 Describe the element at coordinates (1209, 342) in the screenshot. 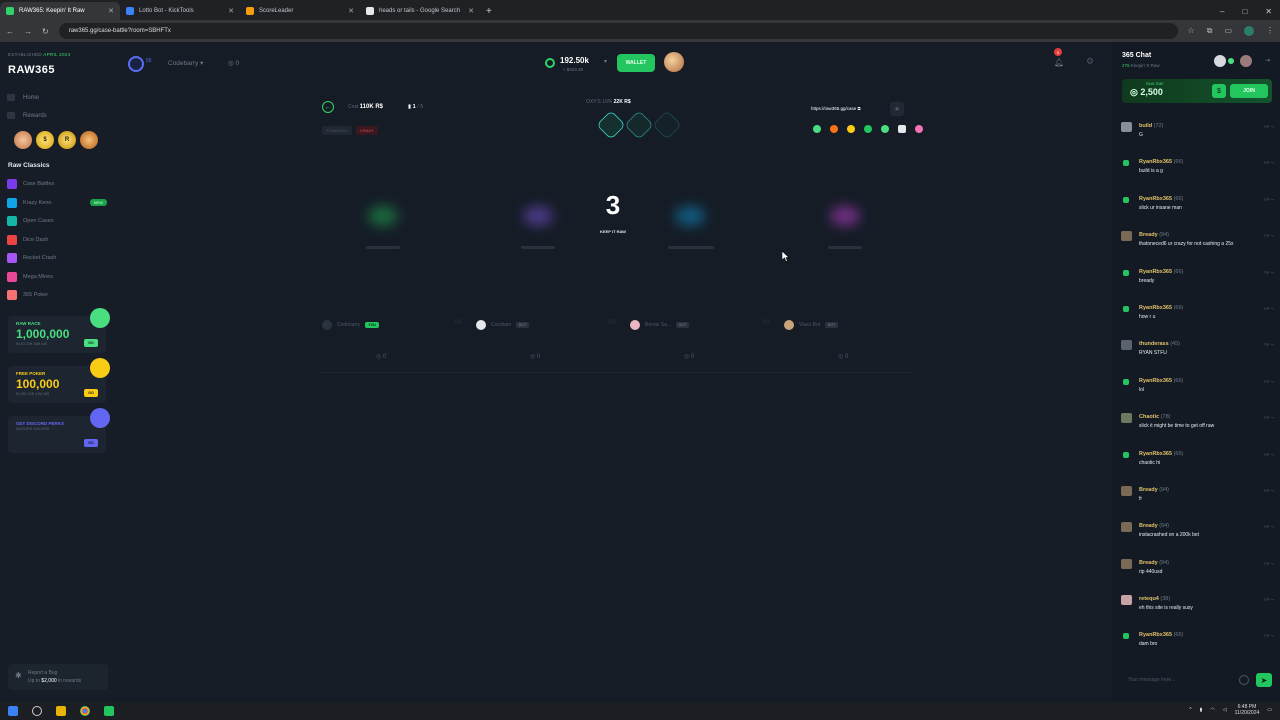

I see `chat-user: thunderass (45)` at that location.